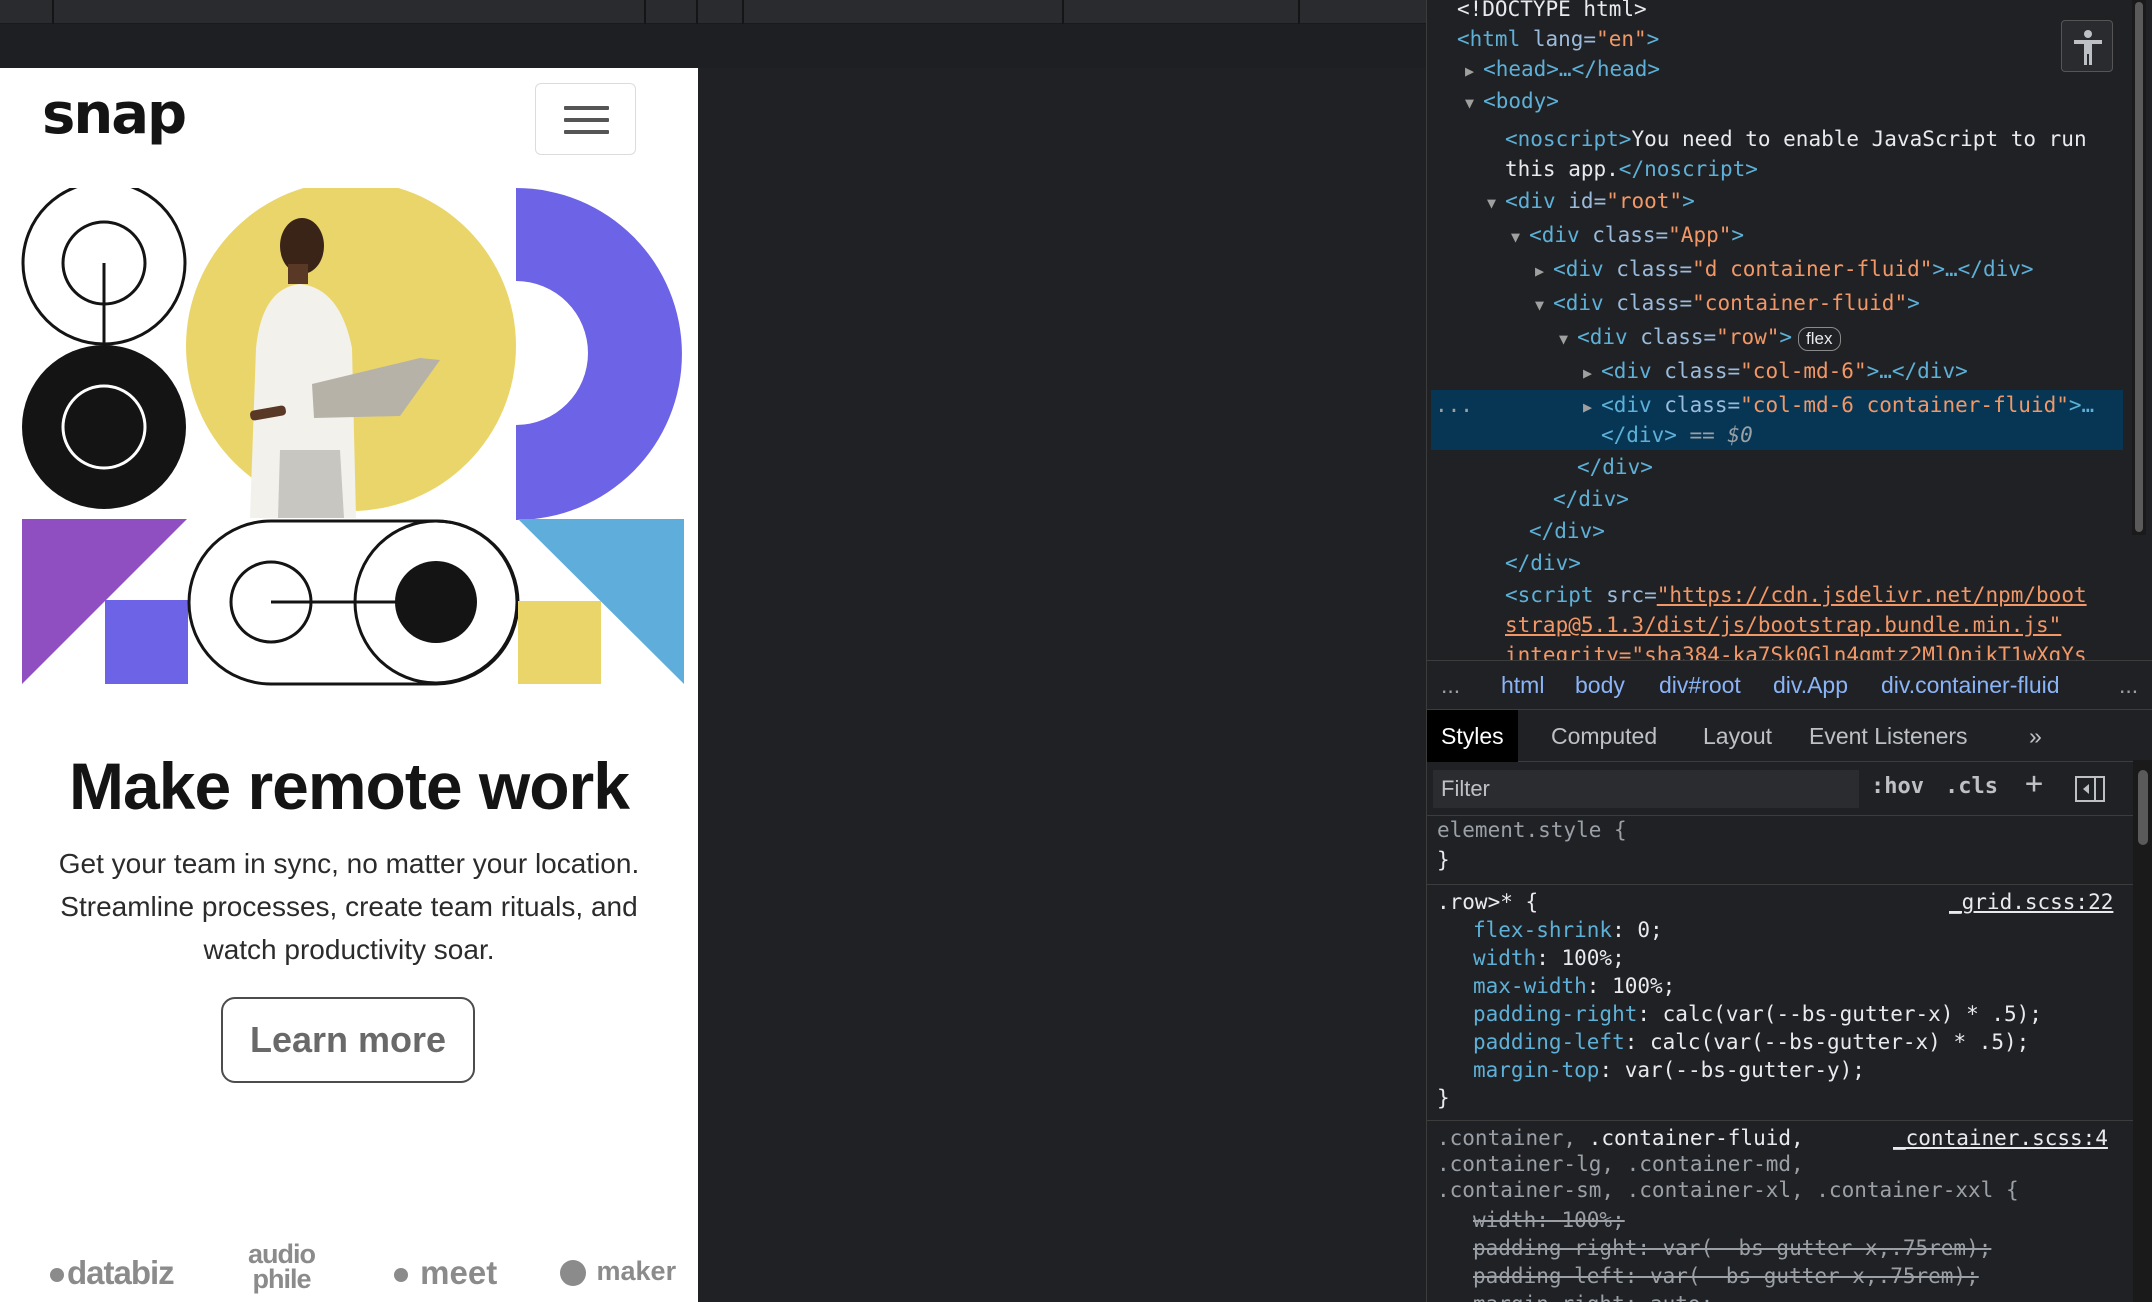 The image size is (2152, 1302). Describe the element at coordinates (1532, 830) in the screenshot. I see `element-style-rule: element.style {` at that location.